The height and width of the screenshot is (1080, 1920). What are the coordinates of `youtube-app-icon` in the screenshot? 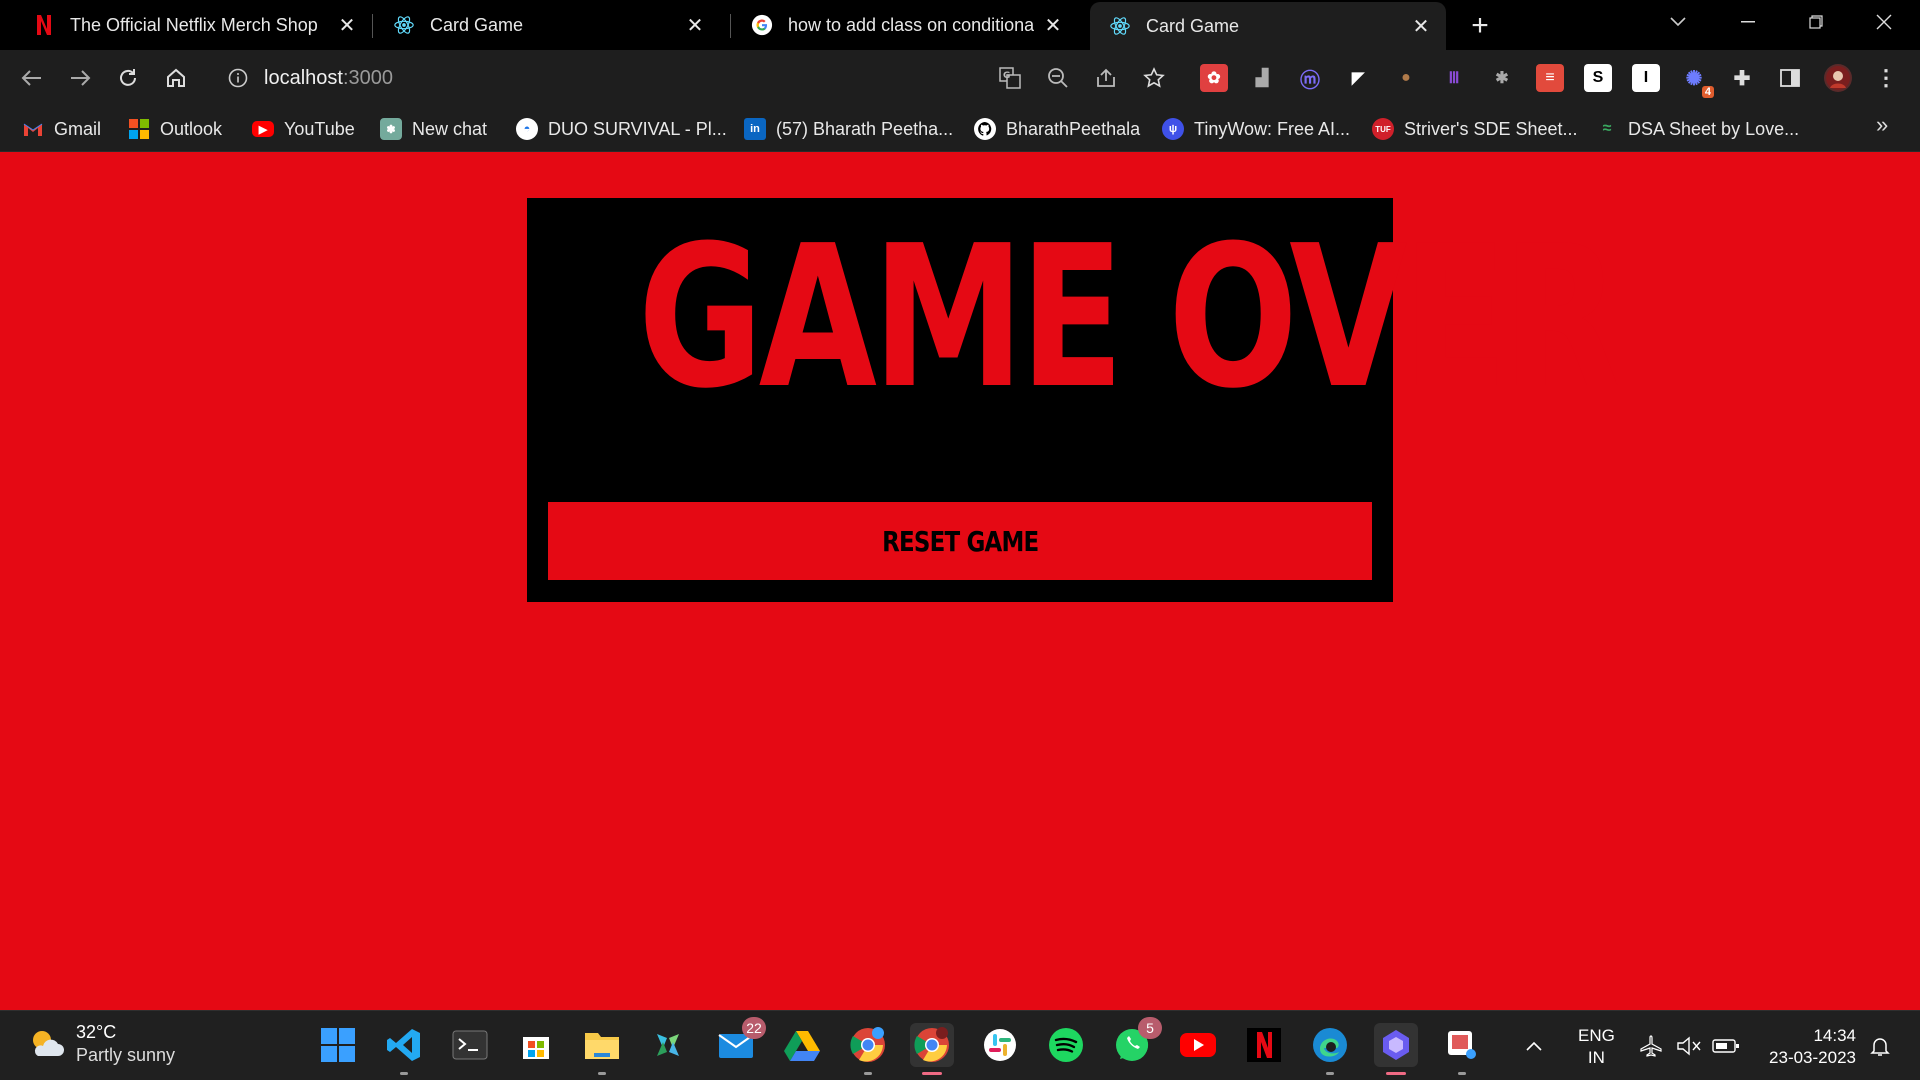 It's located at (1198, 1045).